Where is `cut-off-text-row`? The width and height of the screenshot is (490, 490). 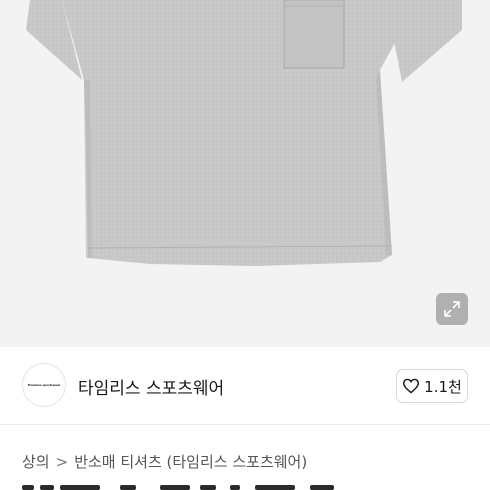
cut-off-text-row is located at coordinates (245, 486).